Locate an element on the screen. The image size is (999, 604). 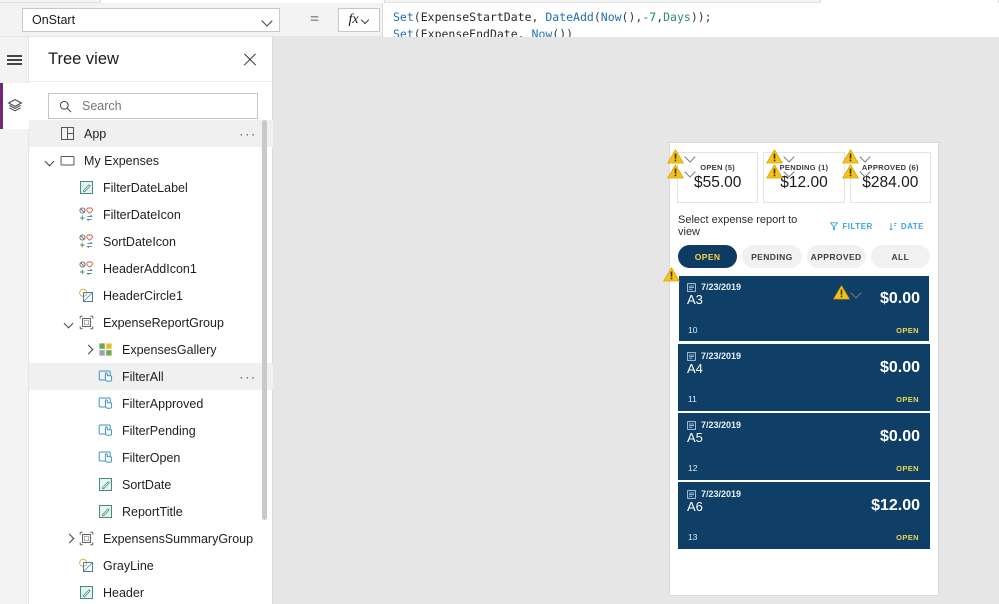
app-icon is located at coordinates (67, 133).